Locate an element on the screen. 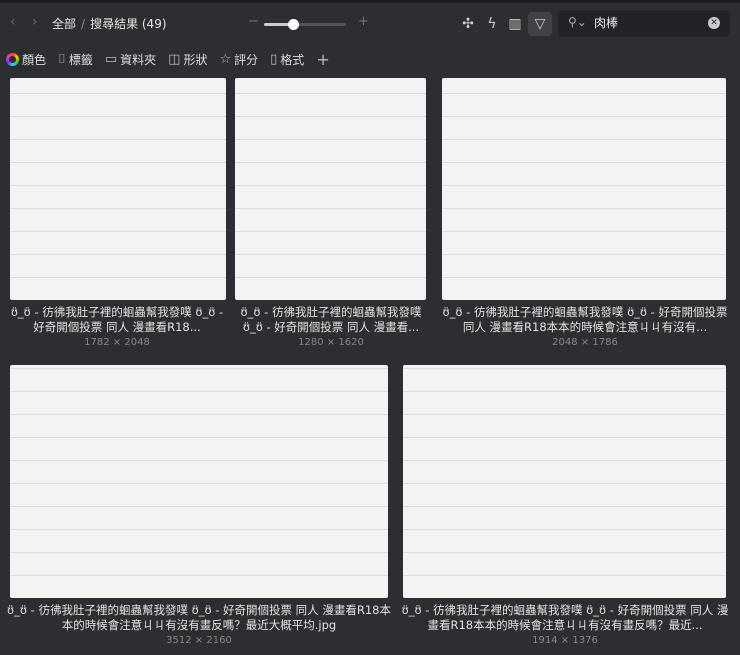  breadcrumb-current: 搜尋結果 (49) is located at coordinates (128, 24).